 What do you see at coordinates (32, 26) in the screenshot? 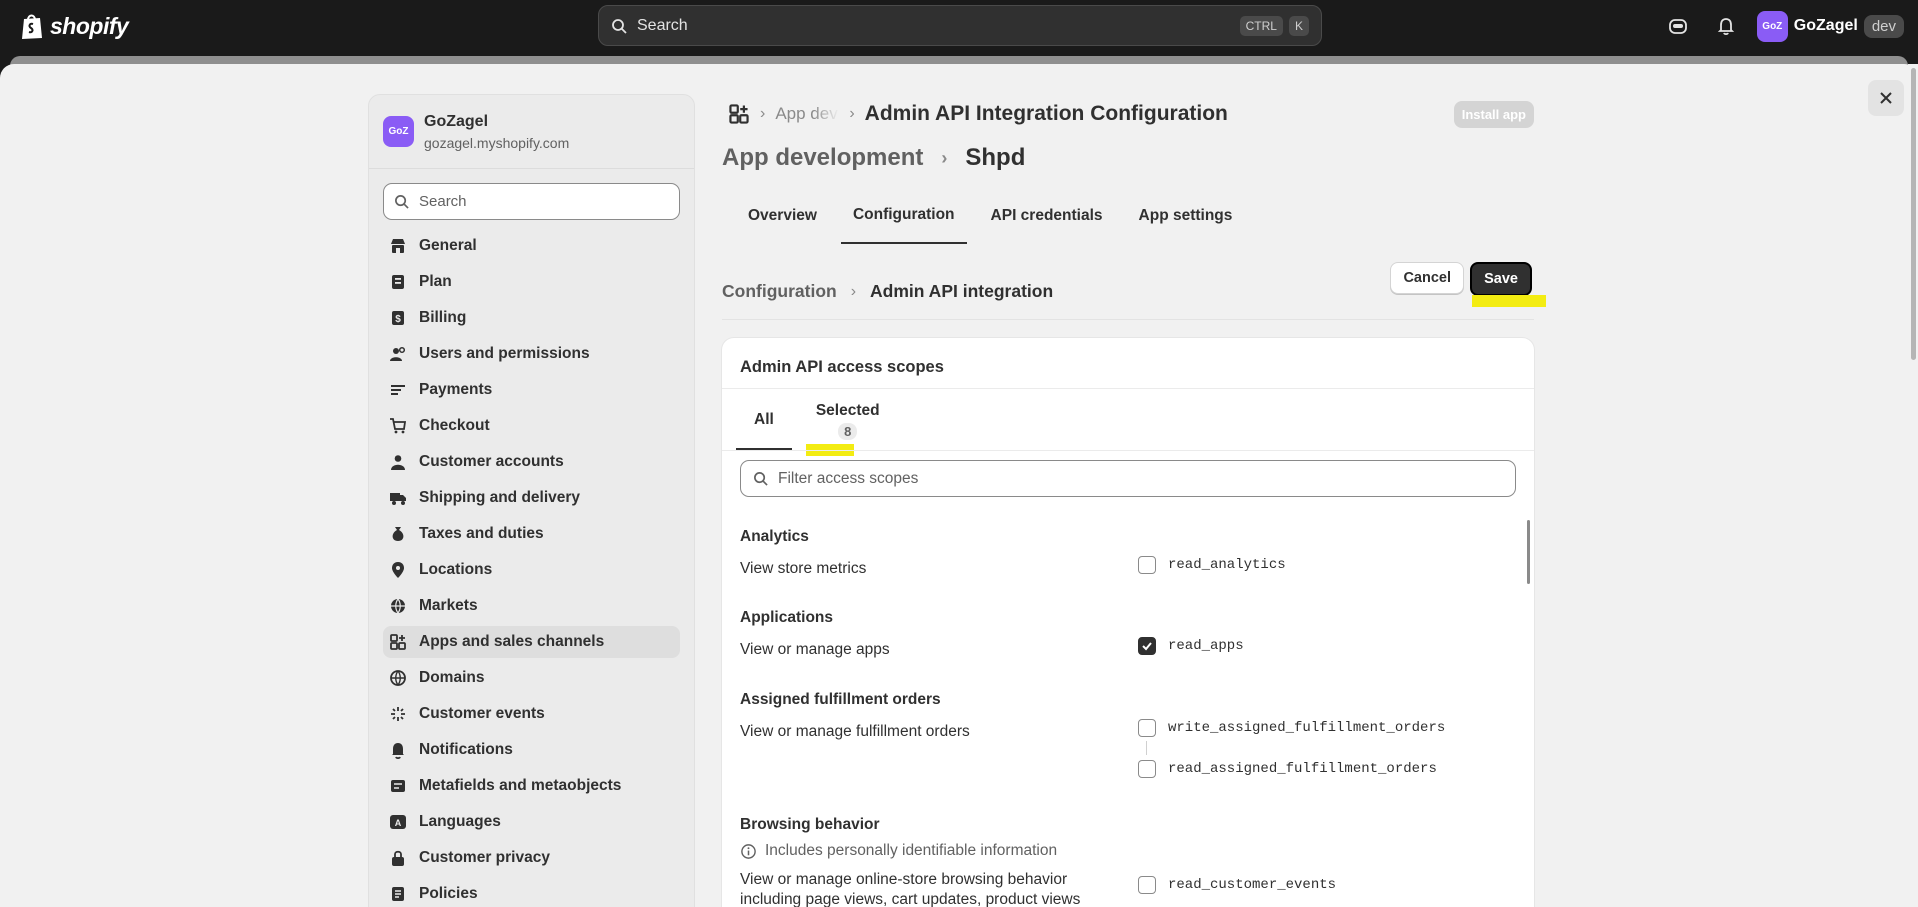
I see `shopping-bag-icon` at bounding box center [32, 26].